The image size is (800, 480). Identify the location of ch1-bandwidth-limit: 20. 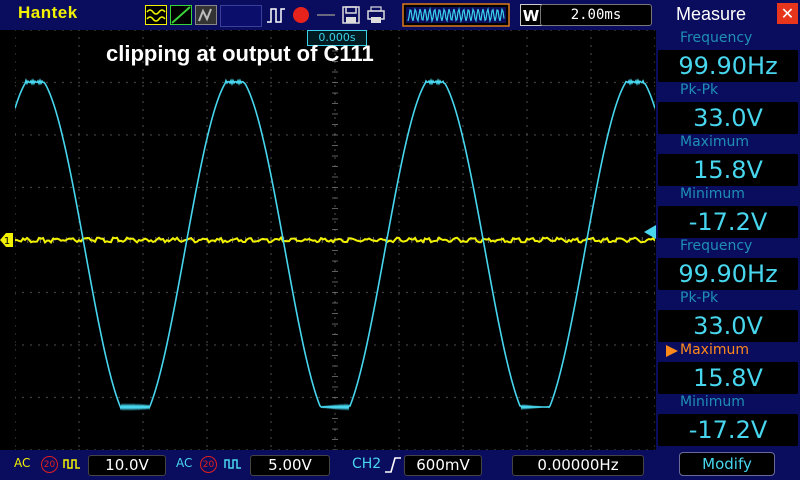
(49, 464).